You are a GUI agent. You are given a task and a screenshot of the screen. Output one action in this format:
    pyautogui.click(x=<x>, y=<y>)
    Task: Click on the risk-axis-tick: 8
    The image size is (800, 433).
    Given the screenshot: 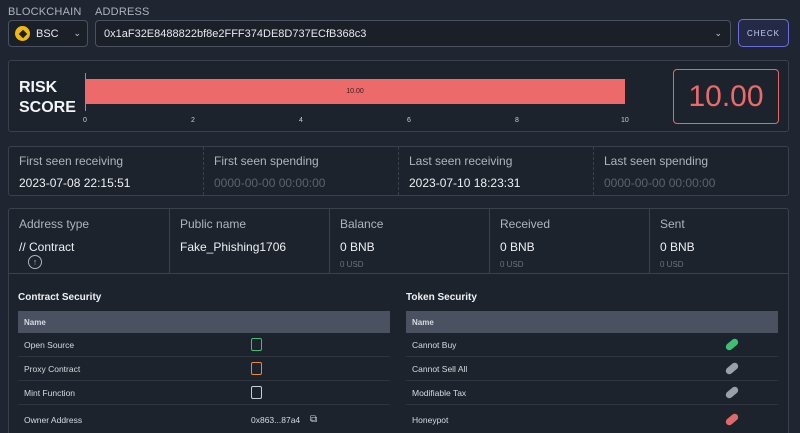 What is the action you would take?
    pyautogui.click(x=517, y=120)
    